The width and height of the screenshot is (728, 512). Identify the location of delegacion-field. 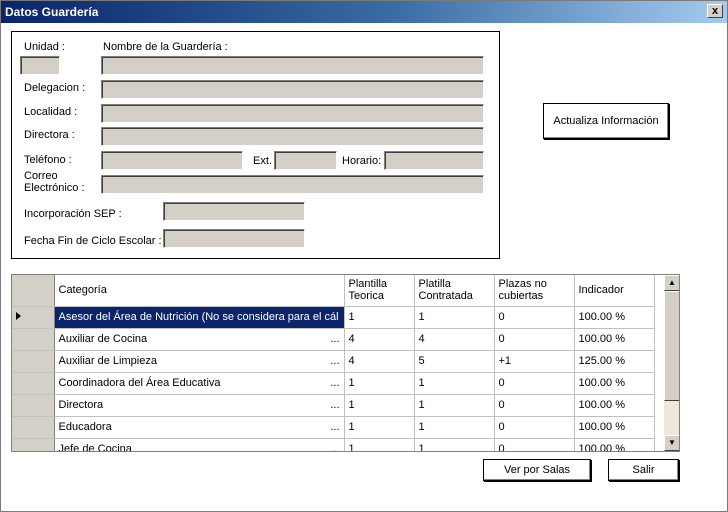
(292, 89).